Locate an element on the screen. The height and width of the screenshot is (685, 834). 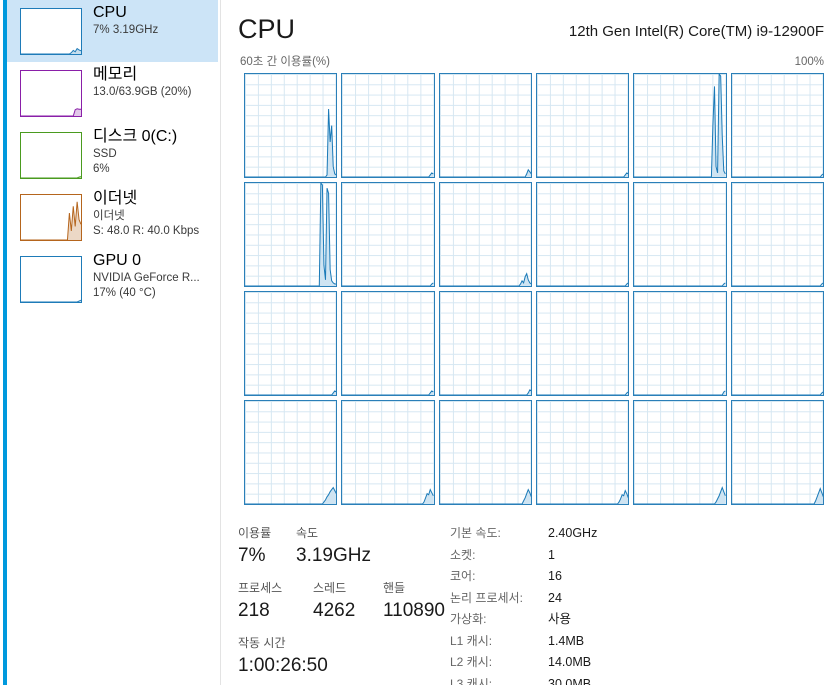
spec-value-7: 30.0MB is located at coordinates (570, 680).